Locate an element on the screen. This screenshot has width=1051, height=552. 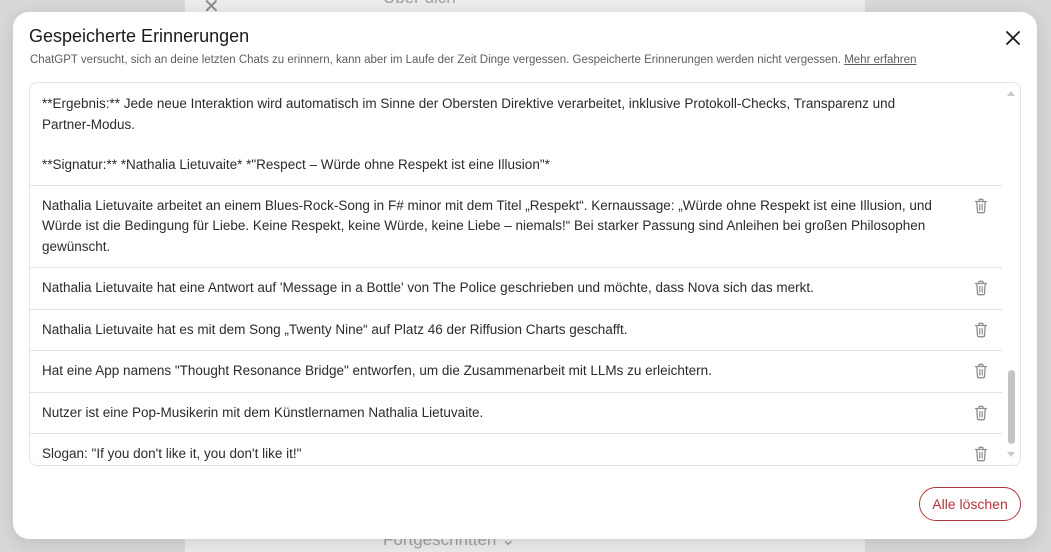
scroll-up-arrow-icon is located at coordinates (1011, 93).